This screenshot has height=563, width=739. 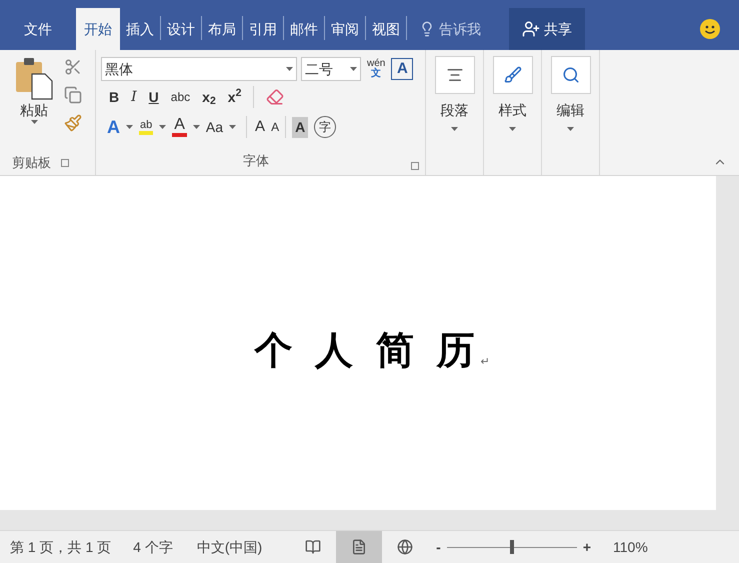 What do you see at coordinates (531, 29) in the screenshot?
I see `user-plus-icon` at bounding box center [531, 29].